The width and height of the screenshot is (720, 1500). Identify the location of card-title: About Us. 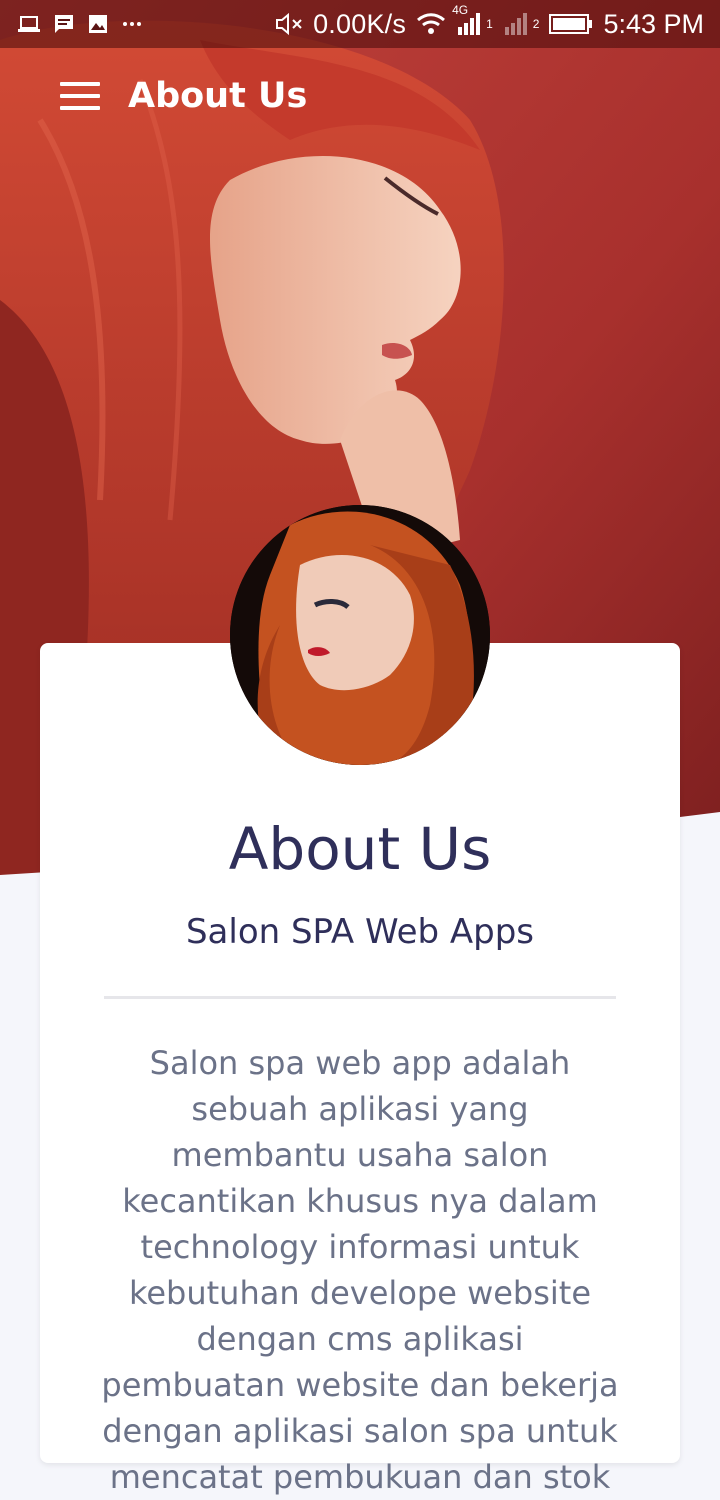
(360, 849).